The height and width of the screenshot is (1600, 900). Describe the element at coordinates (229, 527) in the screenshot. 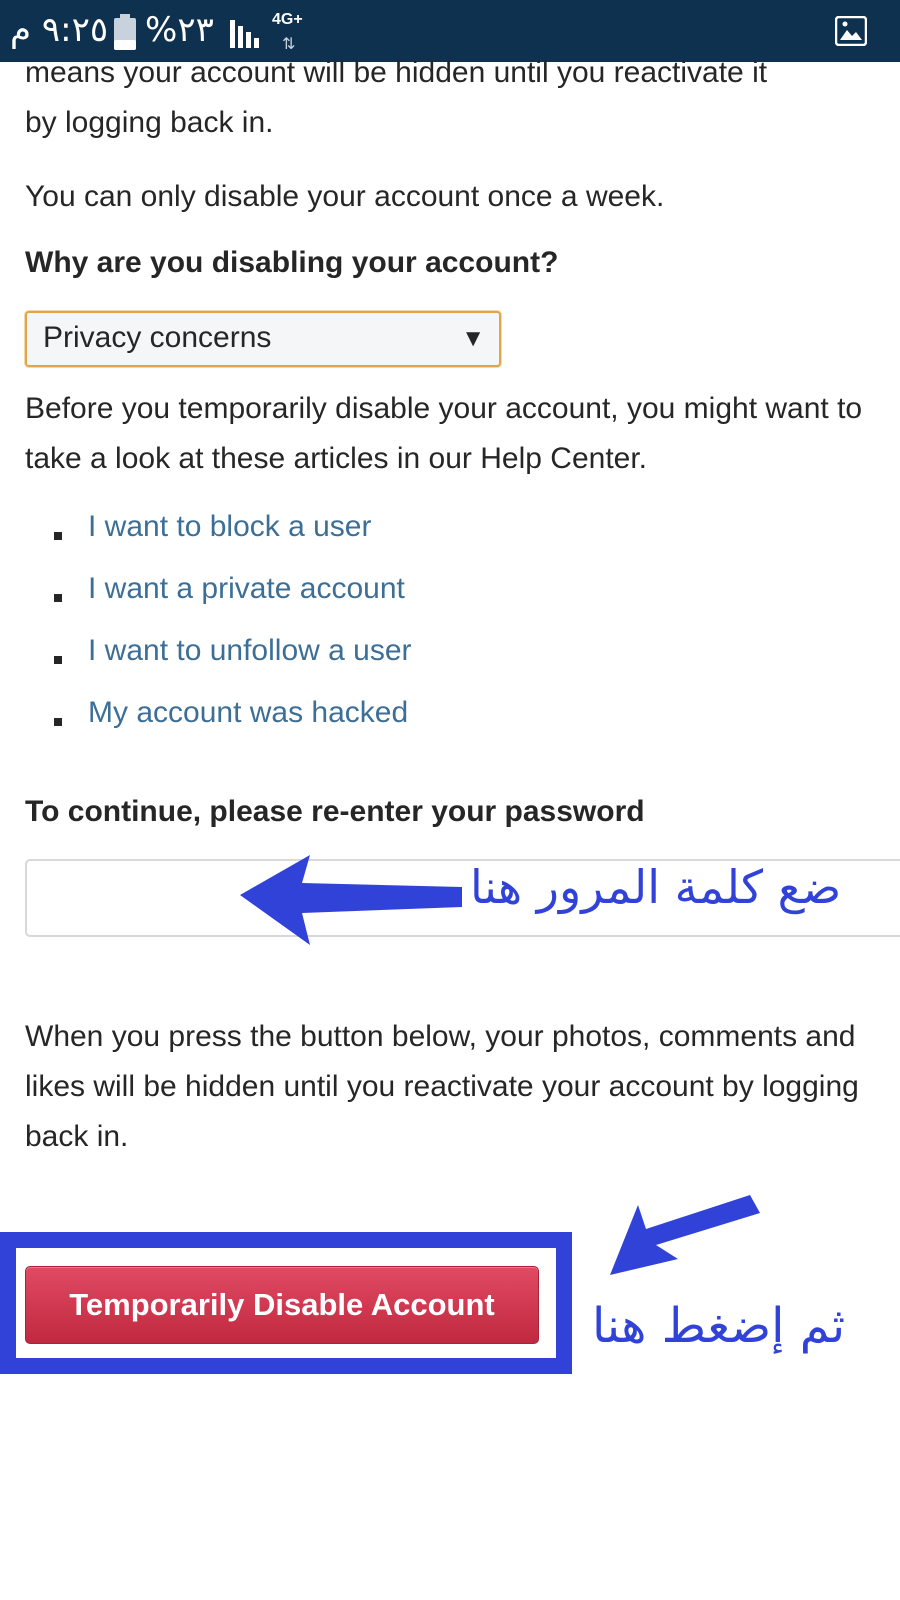

I see `help-link-block-user: I want to block a user` at that location.